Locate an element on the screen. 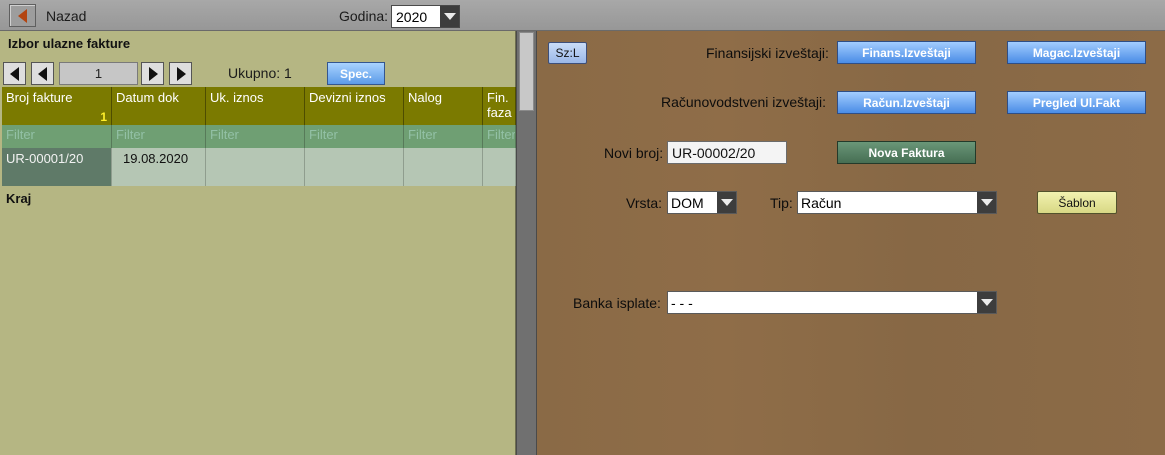  last-page-button is located at coordinates (180, 73).